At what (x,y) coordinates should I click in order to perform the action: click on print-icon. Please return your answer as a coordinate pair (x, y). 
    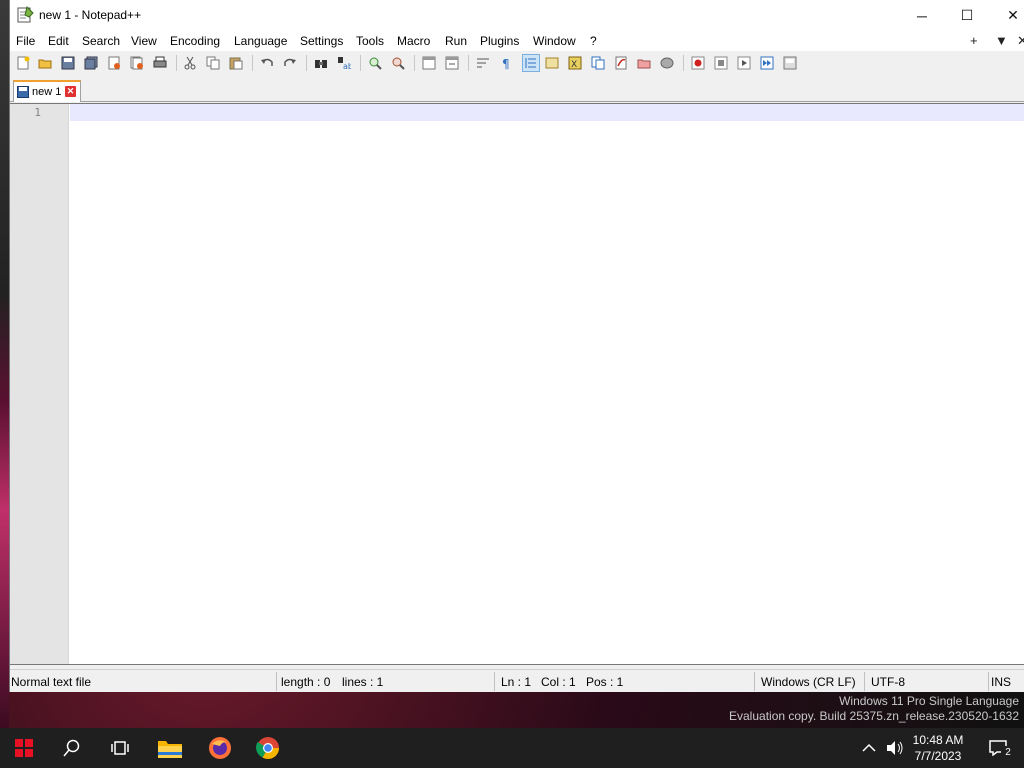
    Looking at the image, I should click on (160, 63).